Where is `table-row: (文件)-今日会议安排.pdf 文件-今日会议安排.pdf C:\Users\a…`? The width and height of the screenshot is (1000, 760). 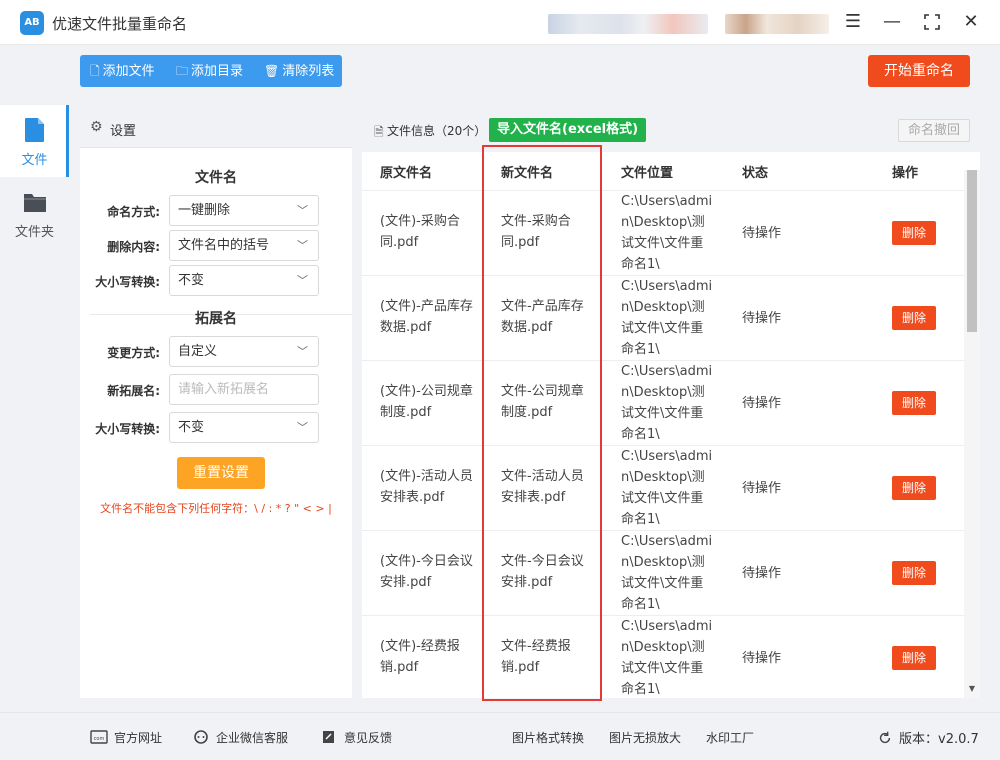 table-row: (文件)-今日会议安排.pdf 文件-今日会议安排.pdf C:\Users\a… is located at coordinates (663, 572).